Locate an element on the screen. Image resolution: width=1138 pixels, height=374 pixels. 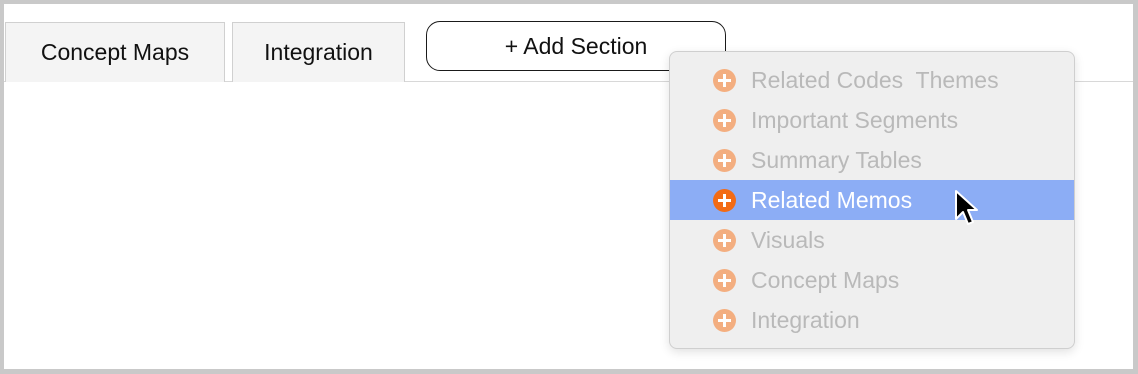
menu-item-summary-tables: Summary Tables is located at coordinates (872, 160).